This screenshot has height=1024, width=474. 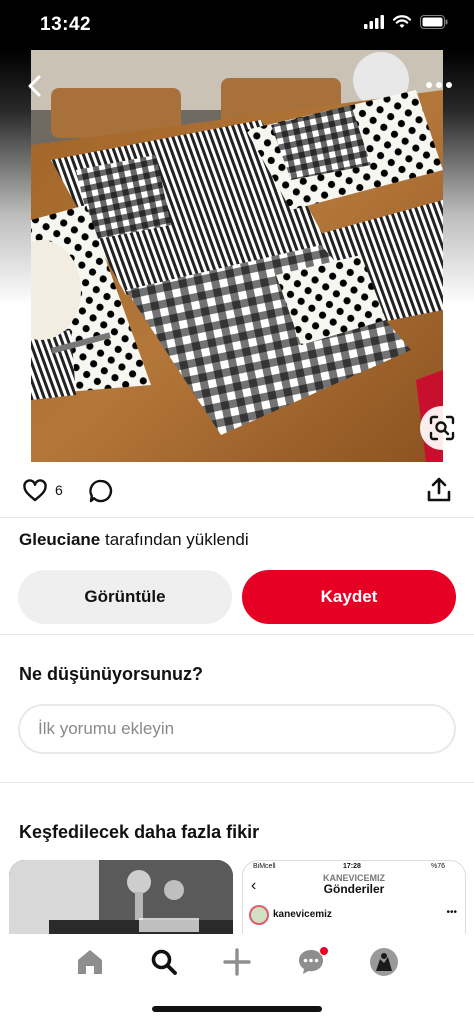 I want to click on save-button: Kaydet, so click(x=349, y=597).